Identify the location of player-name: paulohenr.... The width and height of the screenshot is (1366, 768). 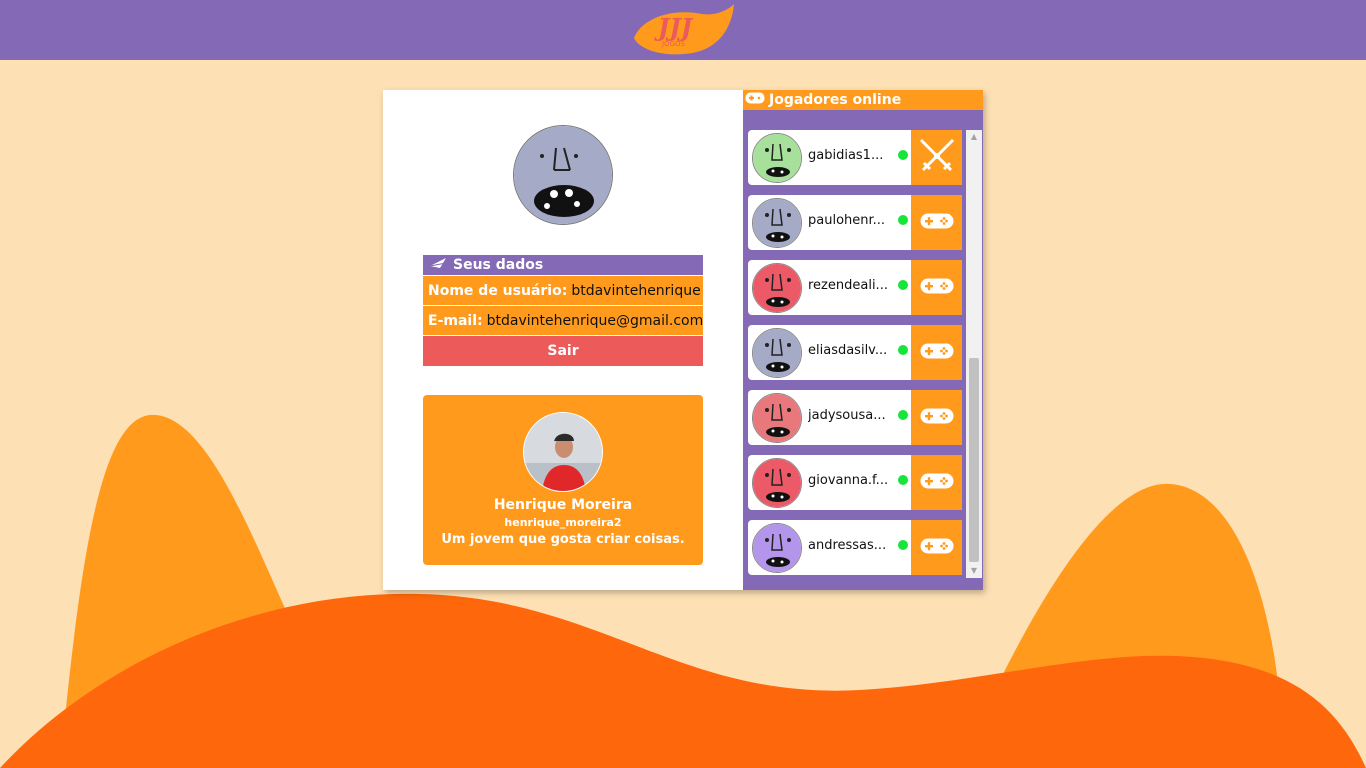
(847, 220).